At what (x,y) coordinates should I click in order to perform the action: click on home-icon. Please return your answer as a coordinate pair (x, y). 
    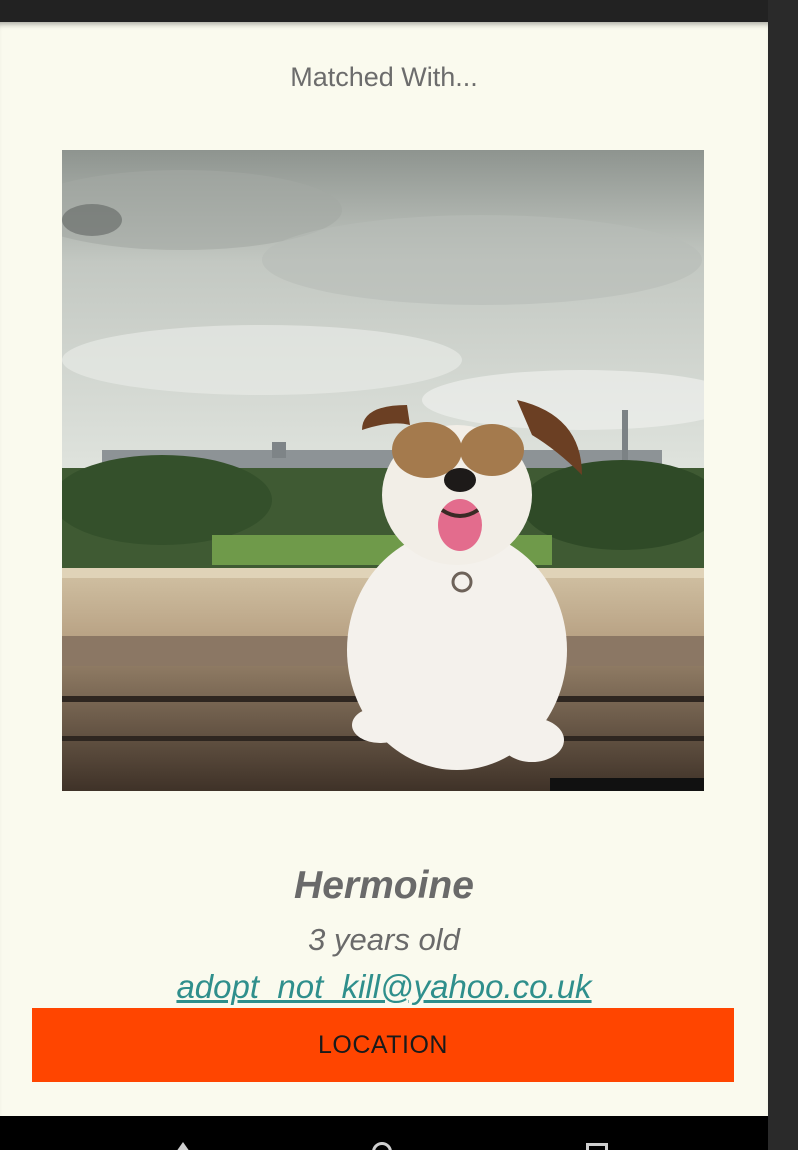
    Looking at the image, I should click on (383, 1145).